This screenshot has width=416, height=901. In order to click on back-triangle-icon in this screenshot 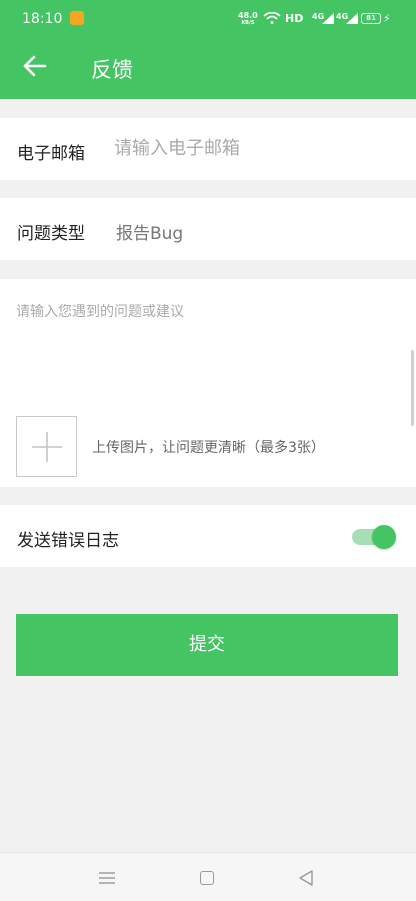, I will do `click(306, 878)`.